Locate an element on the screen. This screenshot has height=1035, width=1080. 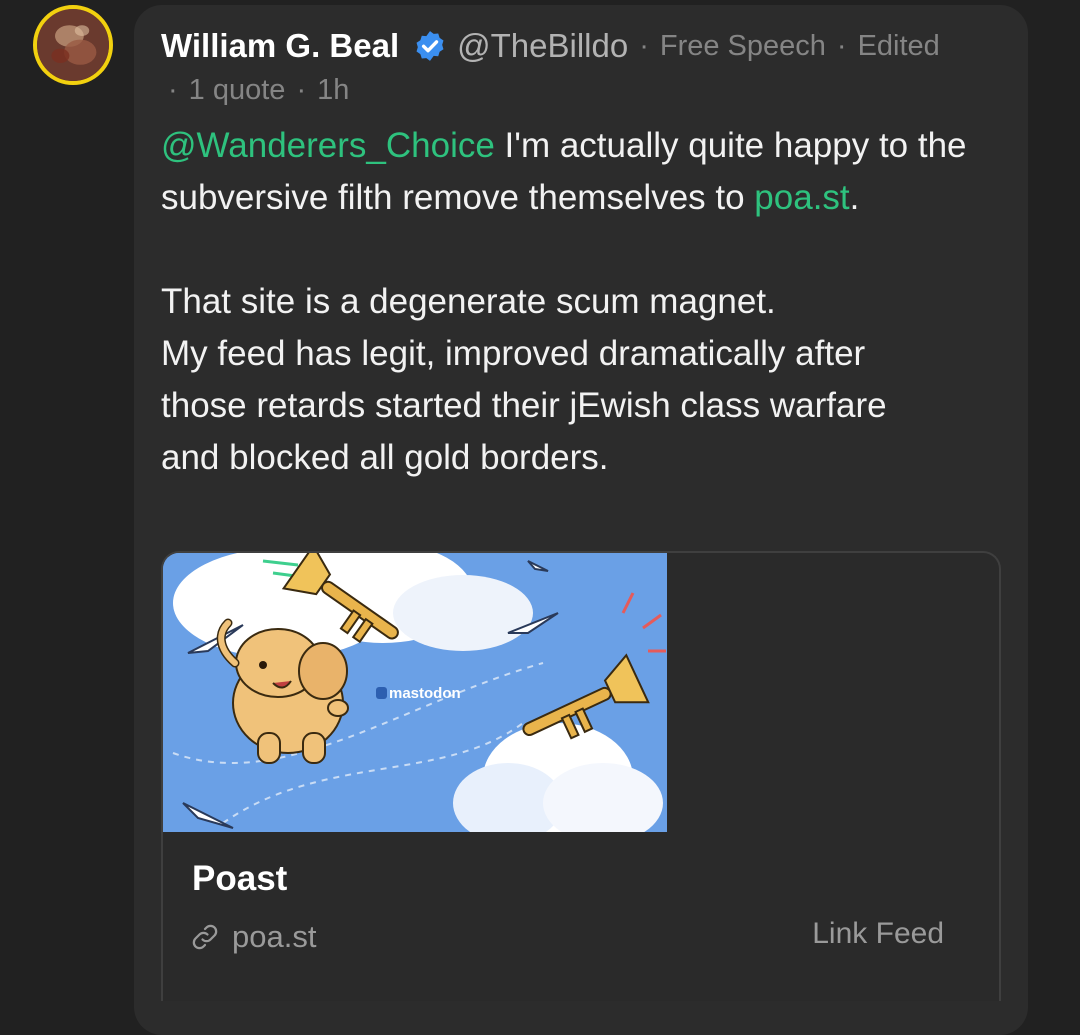
quote-count: 1 quote is located at coordinates (237, 90).